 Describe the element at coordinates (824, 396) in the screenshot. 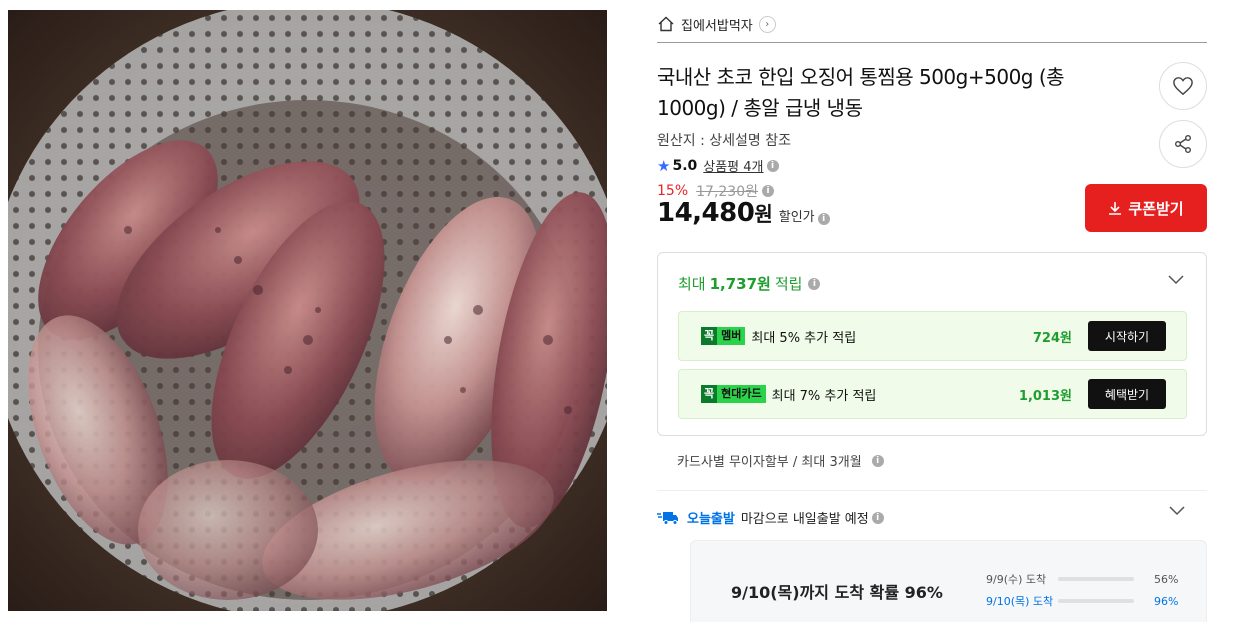

I see `promo-desc: 최대 7% 추가 적립` at that location.